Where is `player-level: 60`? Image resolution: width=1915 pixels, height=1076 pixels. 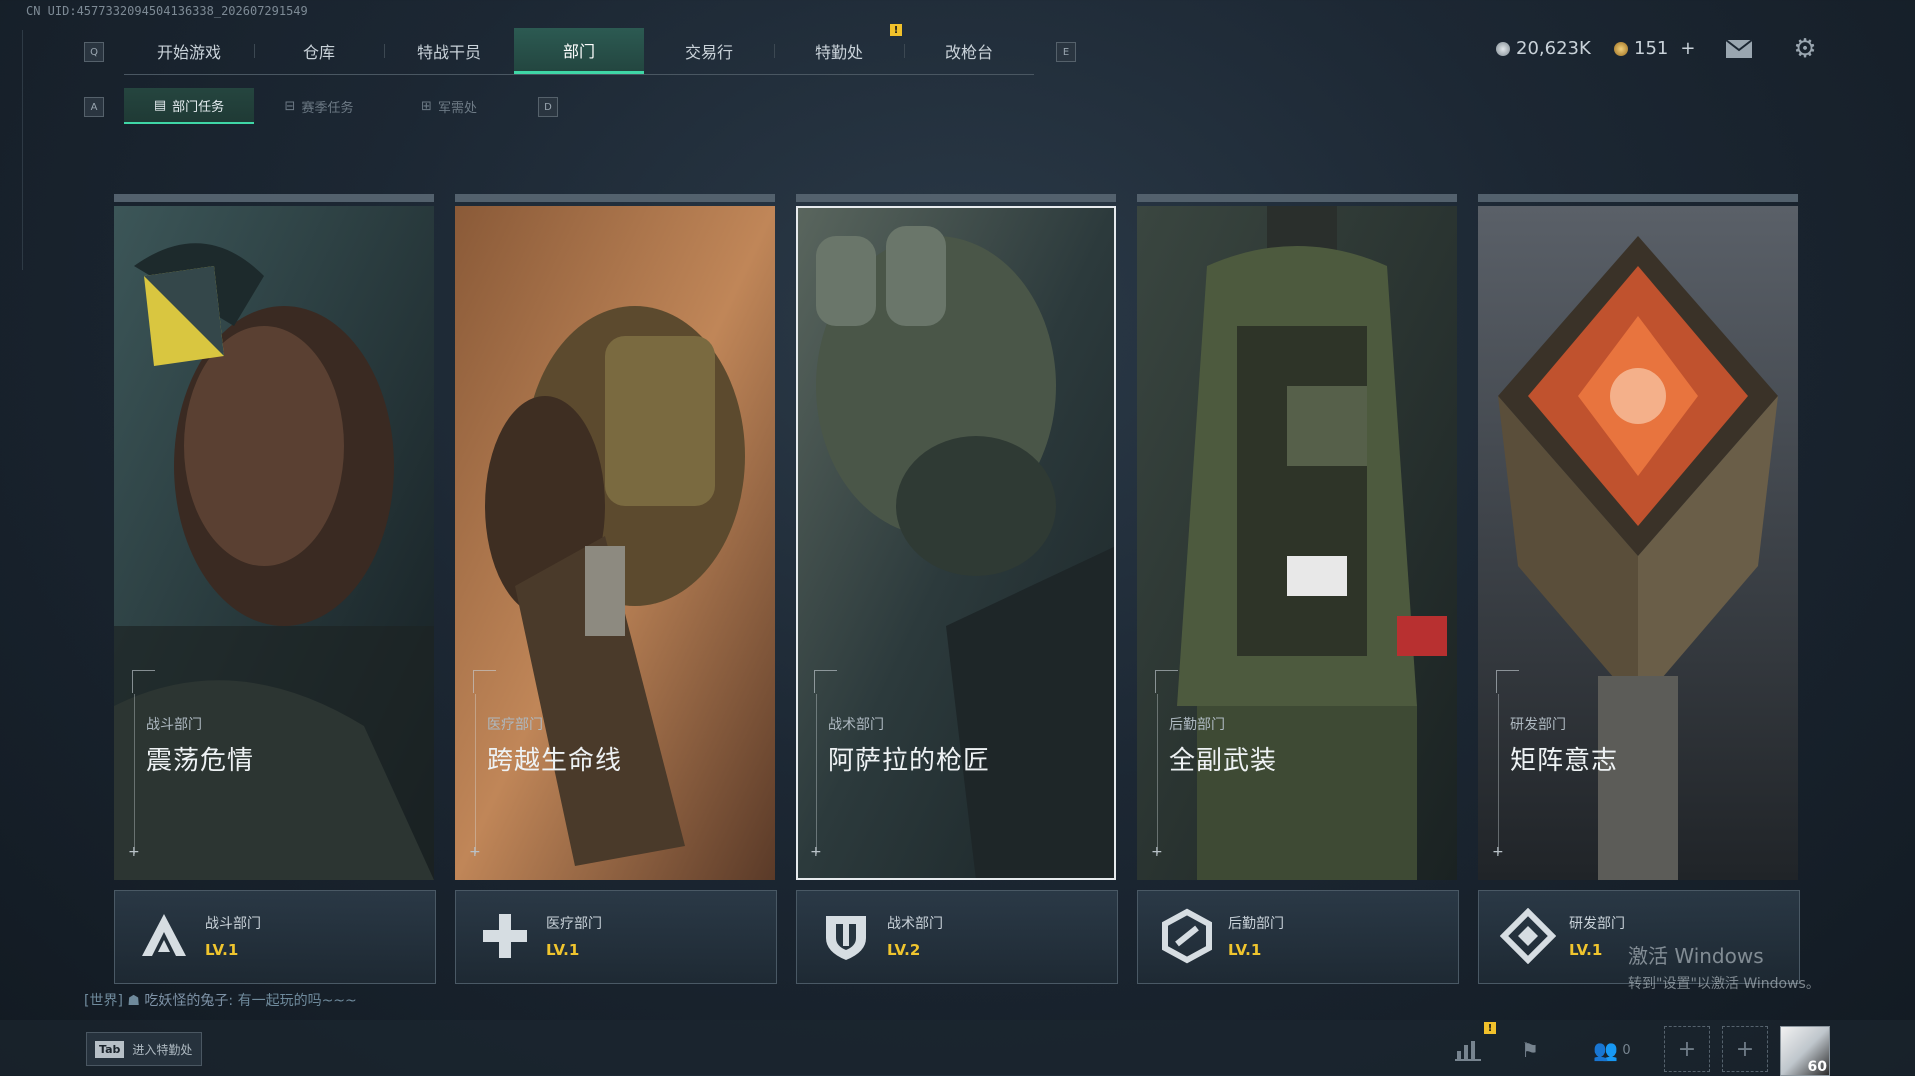 player-level: 60 is located at coordinates (1817, 1067).